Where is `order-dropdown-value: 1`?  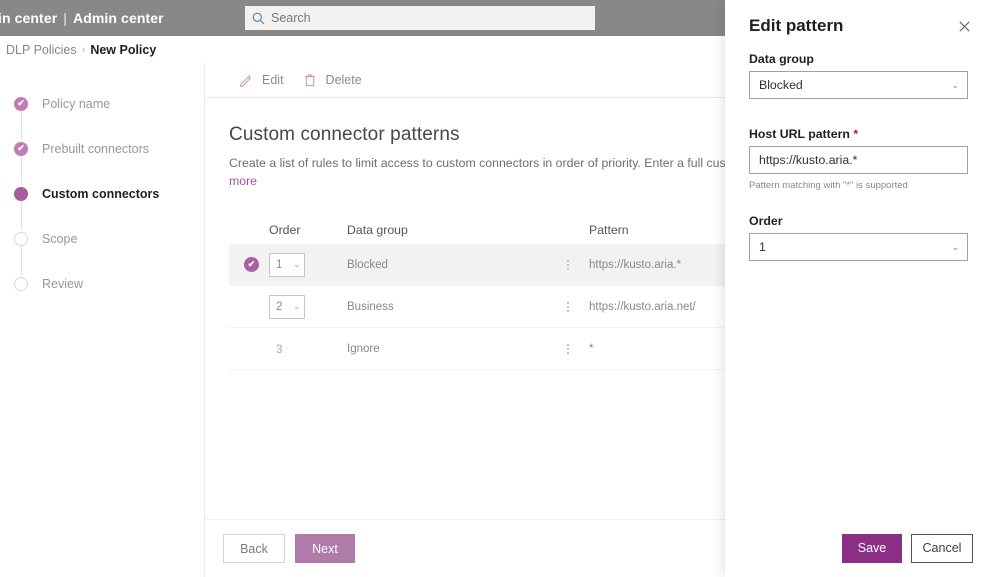
order-dropdown-value: 1 is located at coordinates (279, 264).